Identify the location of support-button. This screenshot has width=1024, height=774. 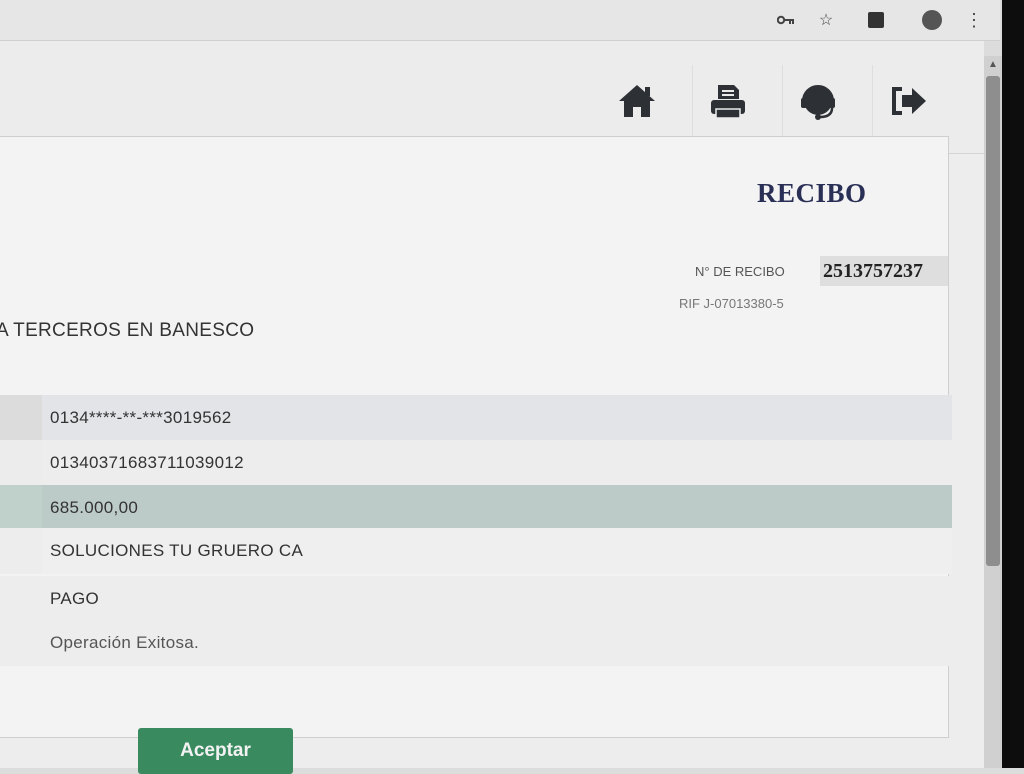
(817, 101).